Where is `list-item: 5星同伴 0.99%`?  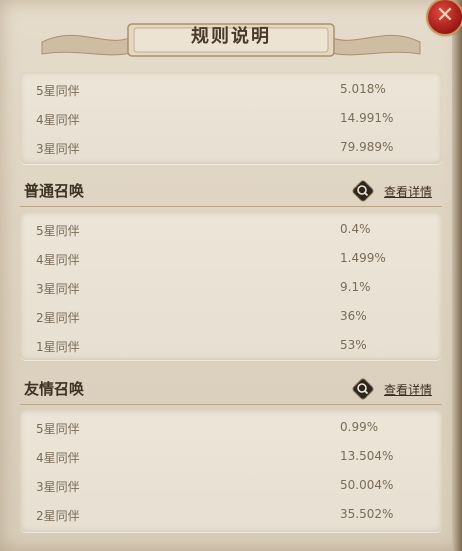 list-item: 5星同伴 0.99% is located at coordinates (231, 430).